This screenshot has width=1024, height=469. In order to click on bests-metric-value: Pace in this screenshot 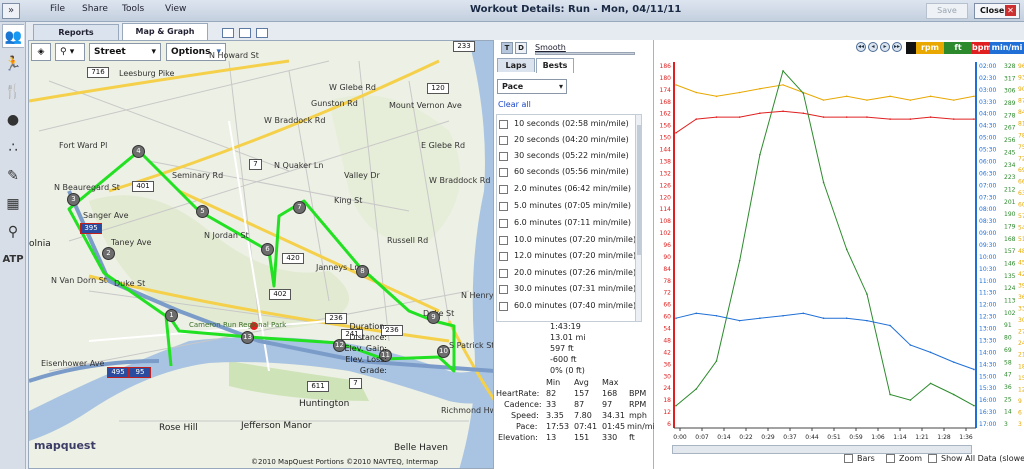, I will do `click(513, 86)`.